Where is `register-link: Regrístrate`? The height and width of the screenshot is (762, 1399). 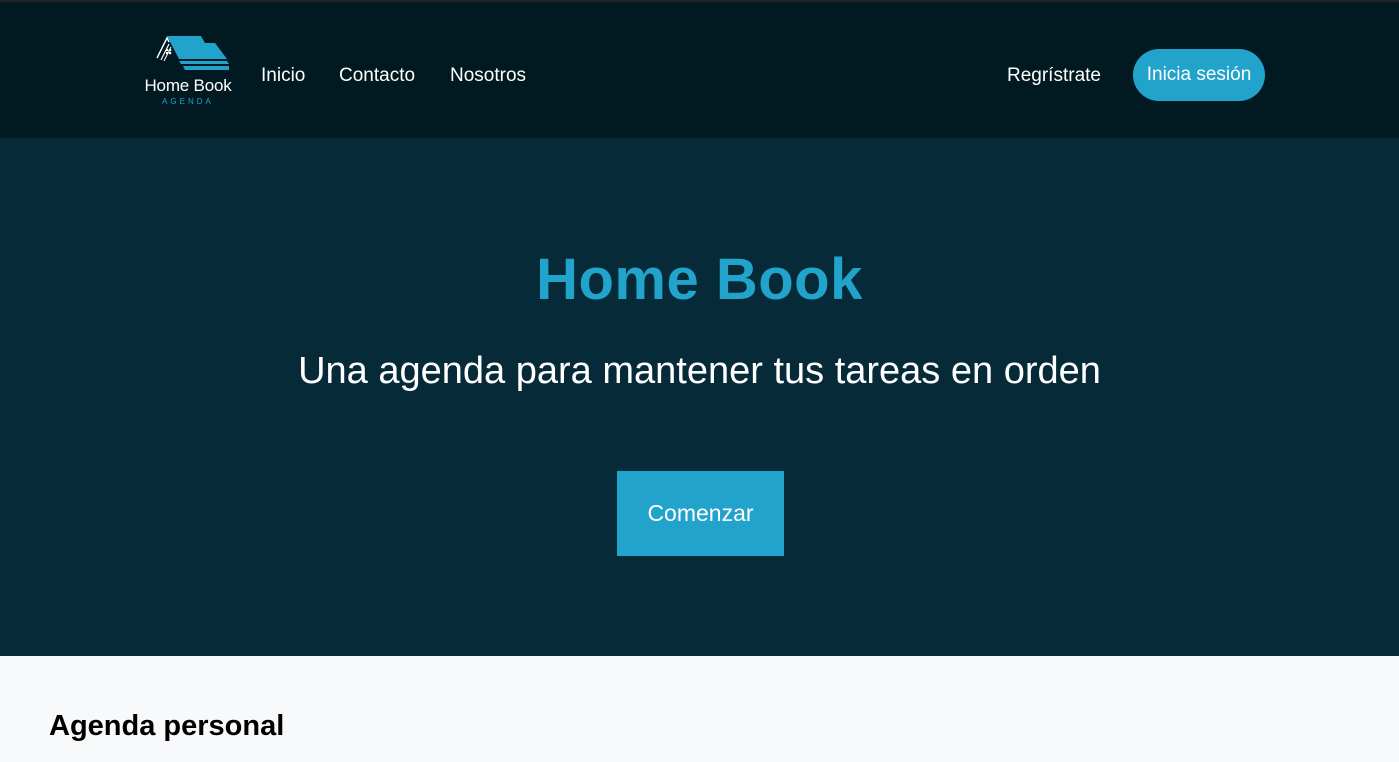 register-link: Regrístrate is located at coordinates (1054, 76).